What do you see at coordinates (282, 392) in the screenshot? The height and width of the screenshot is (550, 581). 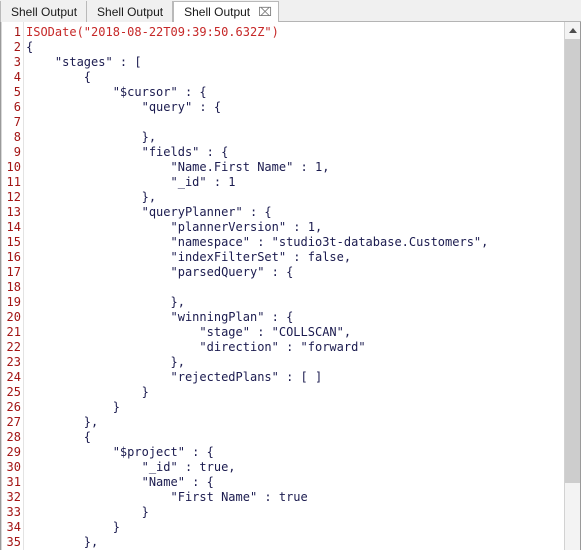 I see `code-line: 25 }` at bounding box center [282, 392].